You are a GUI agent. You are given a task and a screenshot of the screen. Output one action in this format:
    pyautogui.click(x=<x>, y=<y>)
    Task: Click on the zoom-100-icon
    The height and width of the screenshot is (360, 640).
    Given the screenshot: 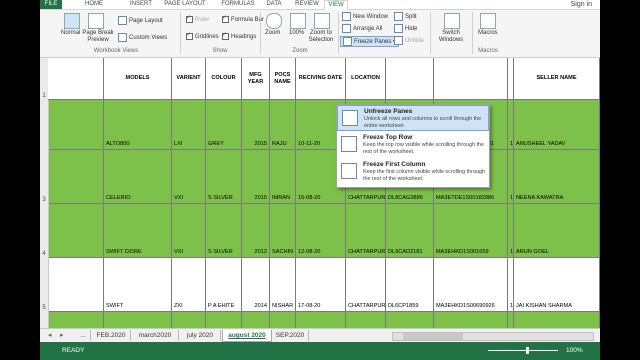 What is the action you would take?
    pyautogui.click(x=298, y=21)
    